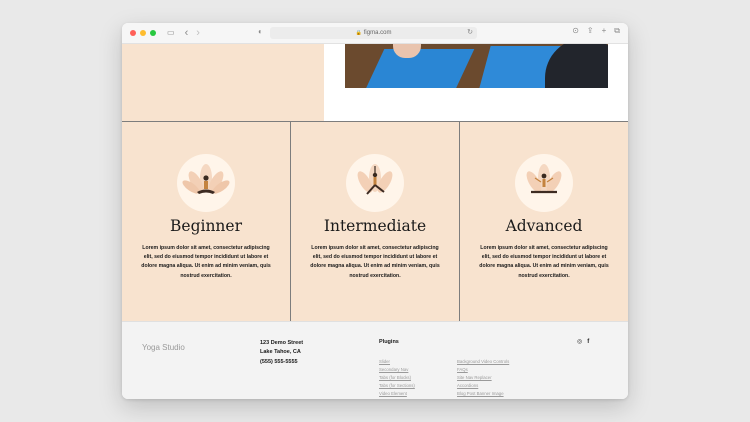  Describe the element at coordinates (375, 226) in the screenshot. I see `level-title: Intermediate` at that location.